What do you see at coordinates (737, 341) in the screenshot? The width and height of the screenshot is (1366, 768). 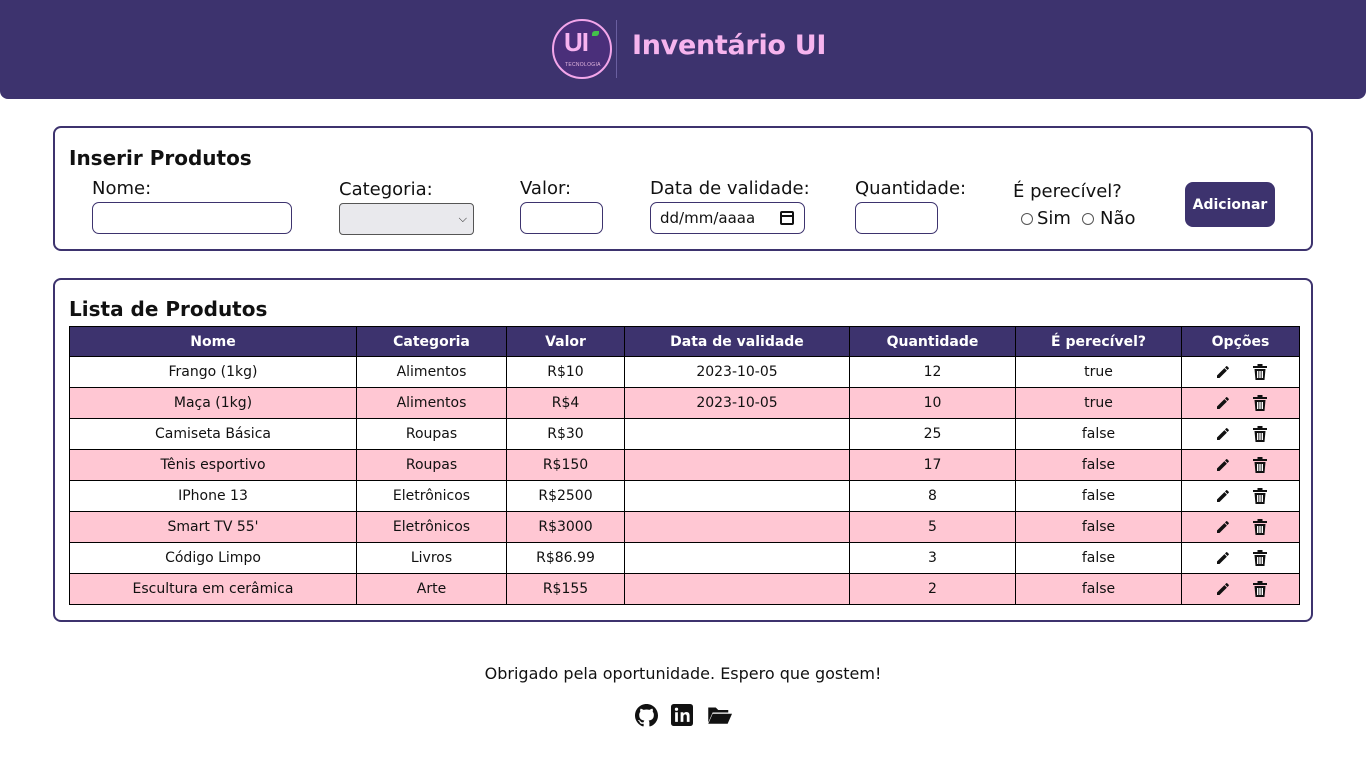 I see `column-header-expiry: Data de validade` at bounding box center [737, 341].